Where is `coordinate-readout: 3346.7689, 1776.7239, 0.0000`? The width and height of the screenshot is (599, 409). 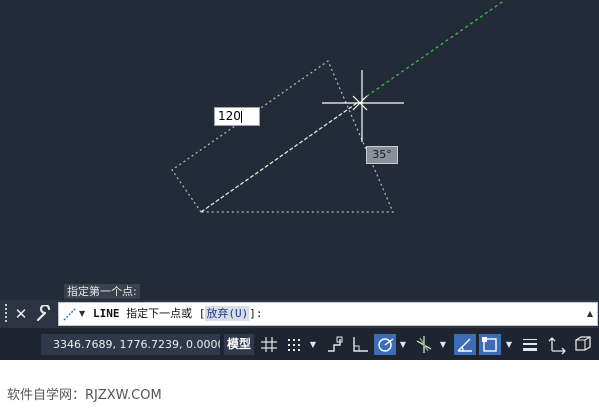
coordinate-readout: 3346.7689, 1776.7239, 0.0000 is located at coordinates (130, 344).